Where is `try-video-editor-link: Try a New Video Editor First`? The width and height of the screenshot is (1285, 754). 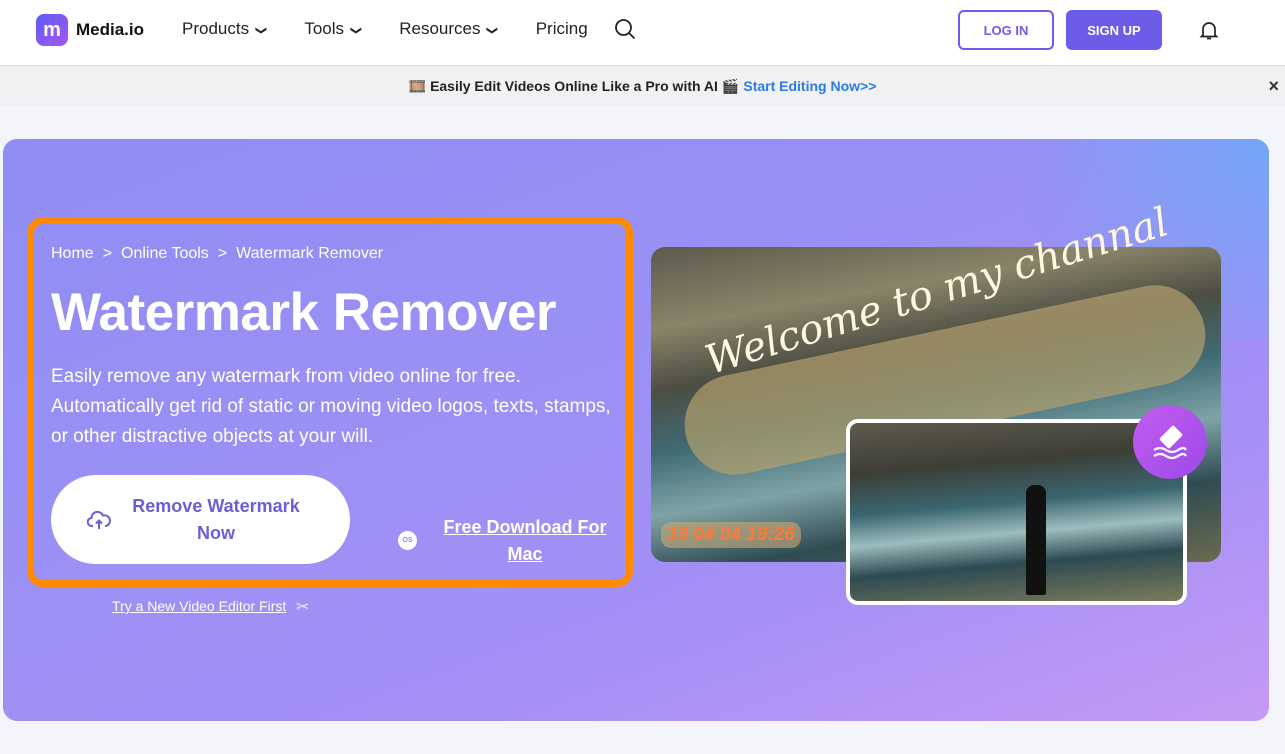 try-video-editor-link: Try a New Video Editor First is located at coordinates (199, 606).